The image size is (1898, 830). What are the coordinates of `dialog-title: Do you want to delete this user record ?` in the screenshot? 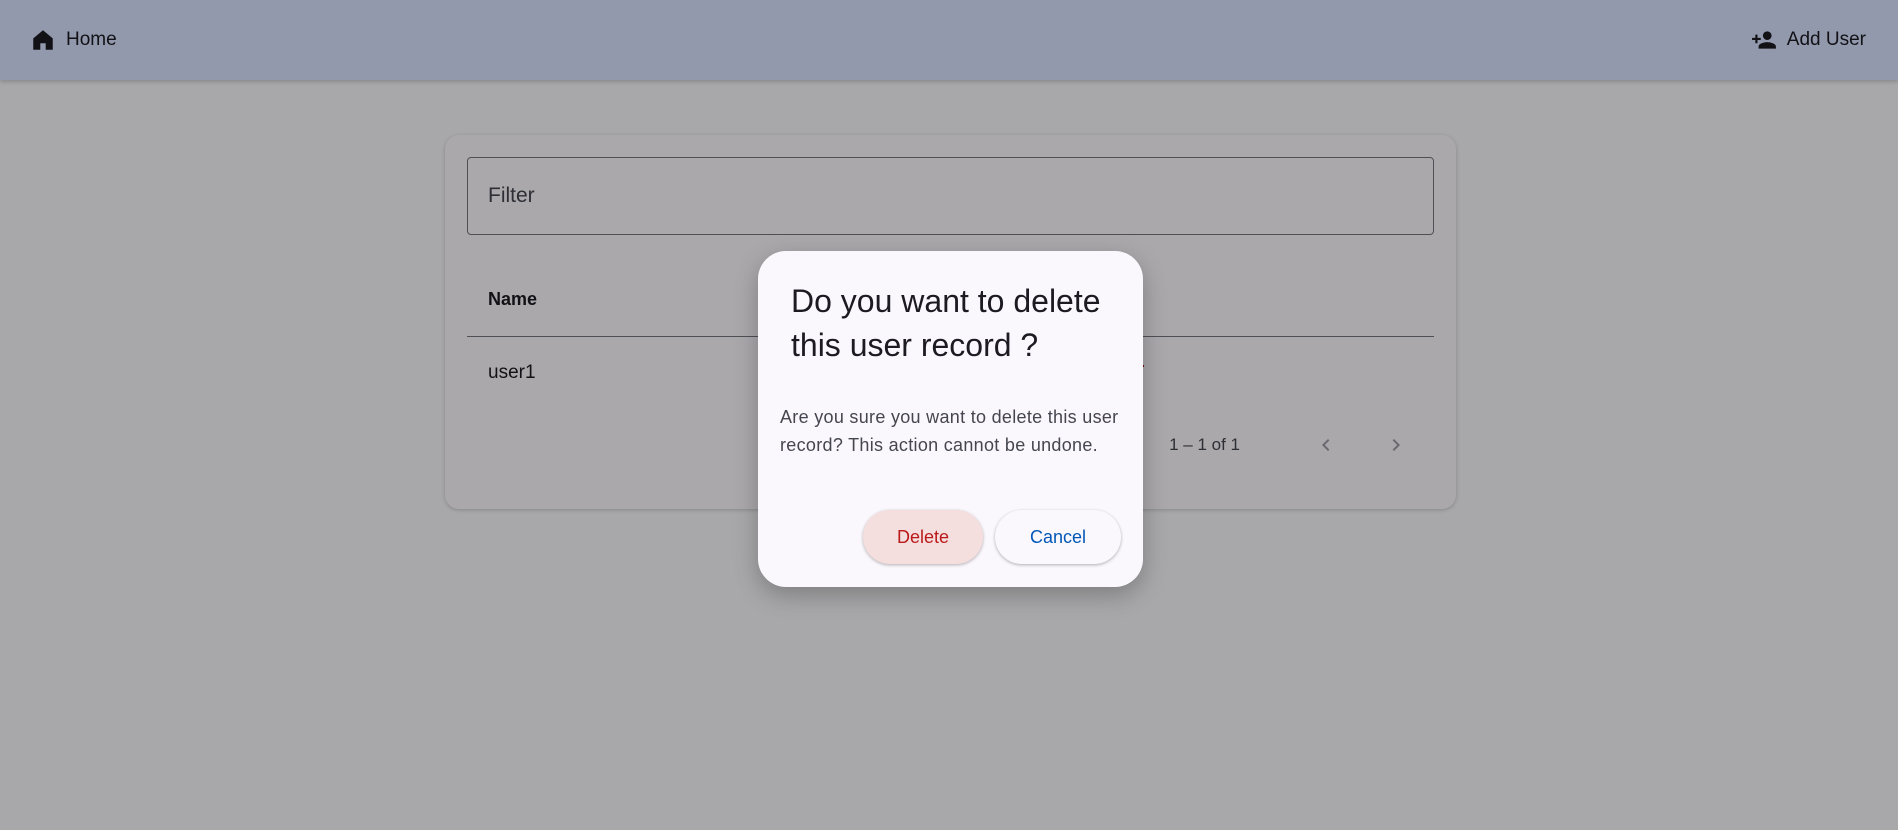 It's located at (946, 323).